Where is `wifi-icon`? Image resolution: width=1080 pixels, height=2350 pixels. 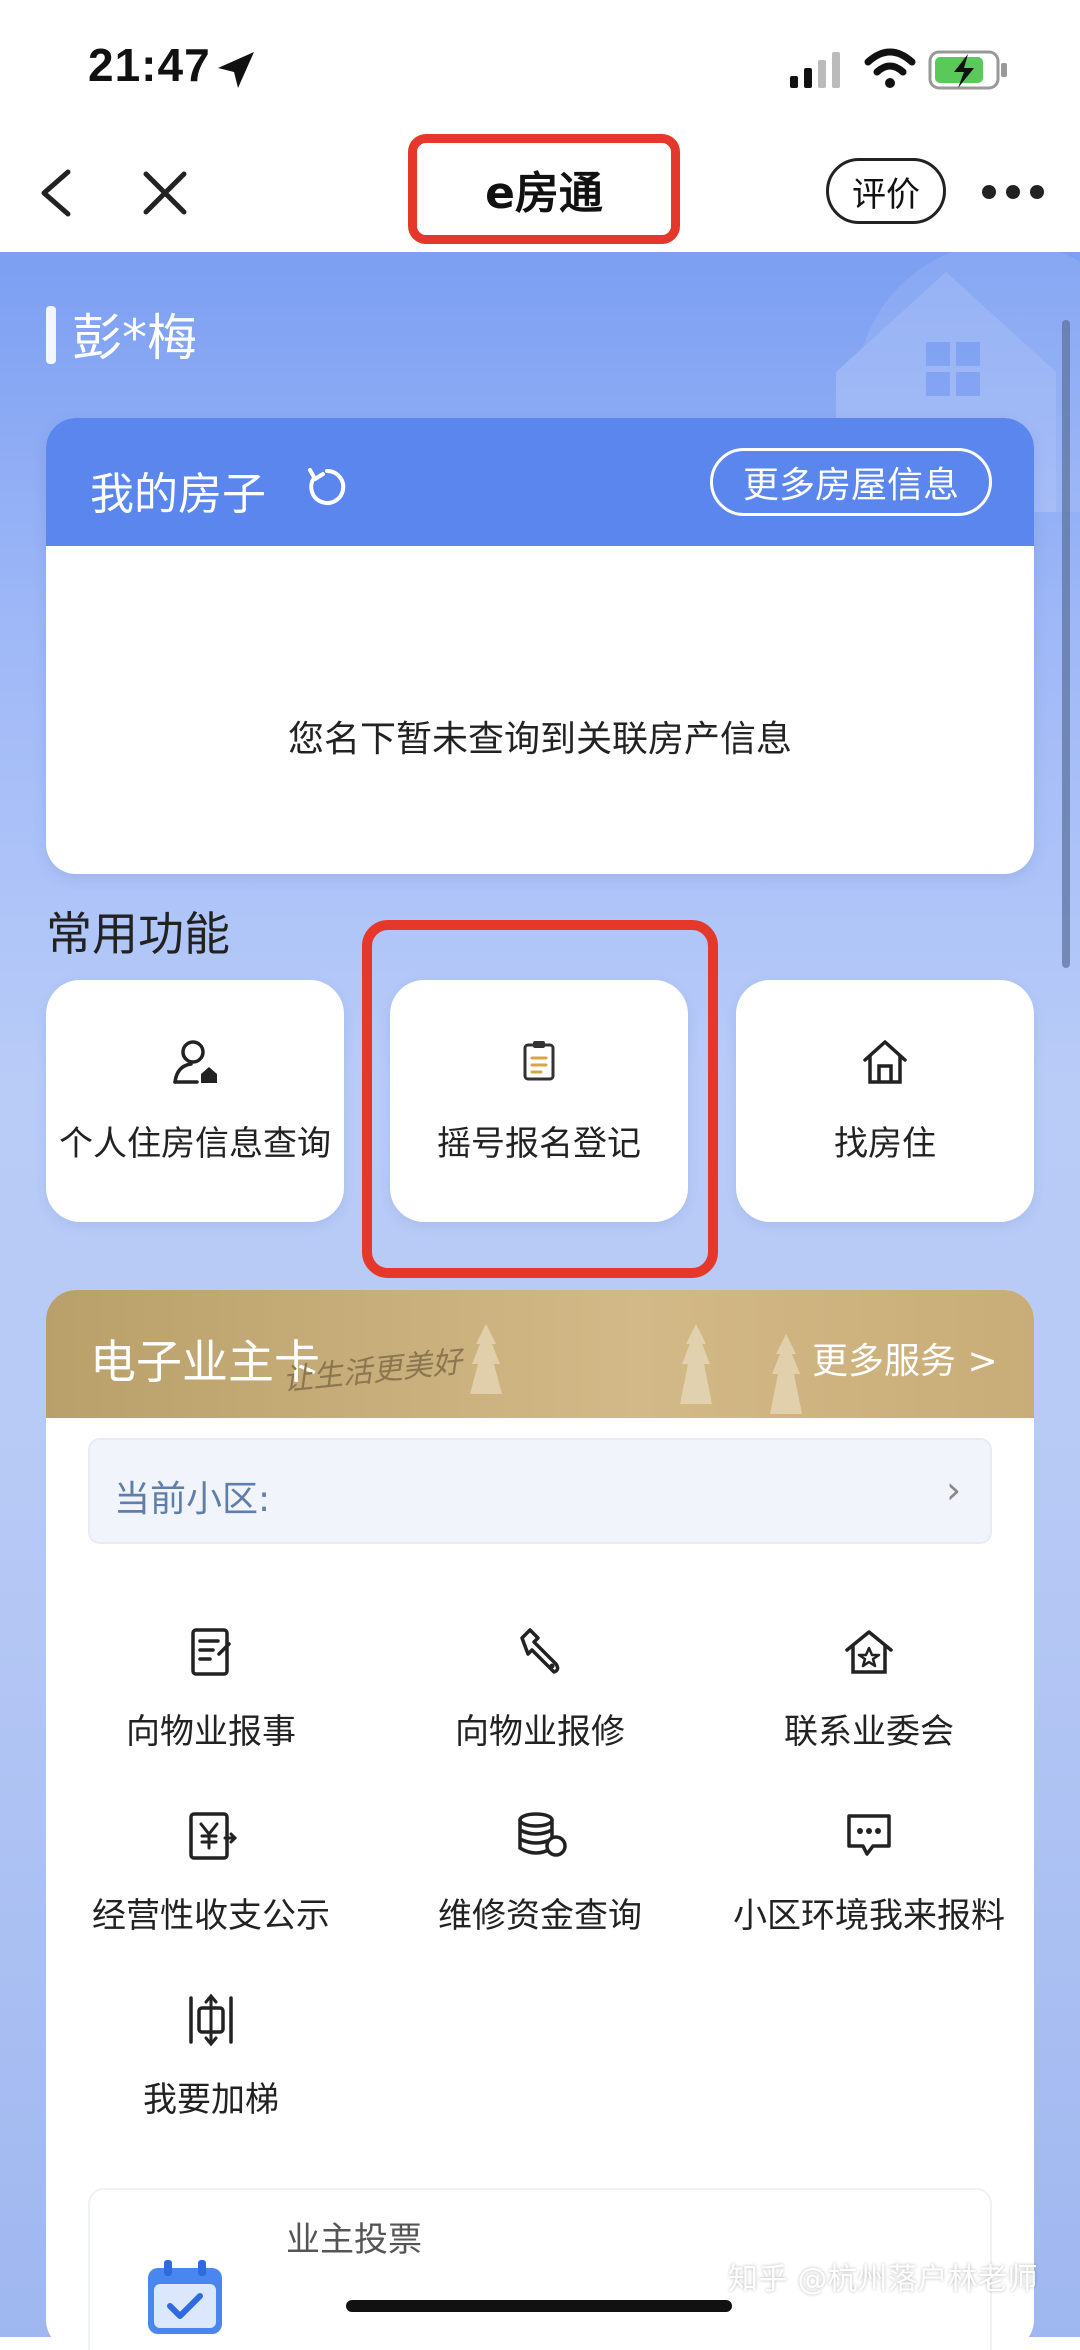 wifi-icon is located at coordinates (890, 68).